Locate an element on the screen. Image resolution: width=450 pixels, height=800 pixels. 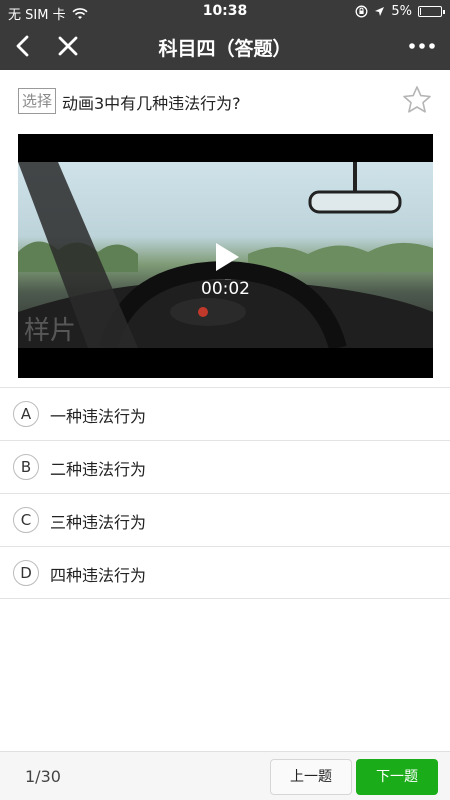
star-icon is located at coordinates (417, 100).